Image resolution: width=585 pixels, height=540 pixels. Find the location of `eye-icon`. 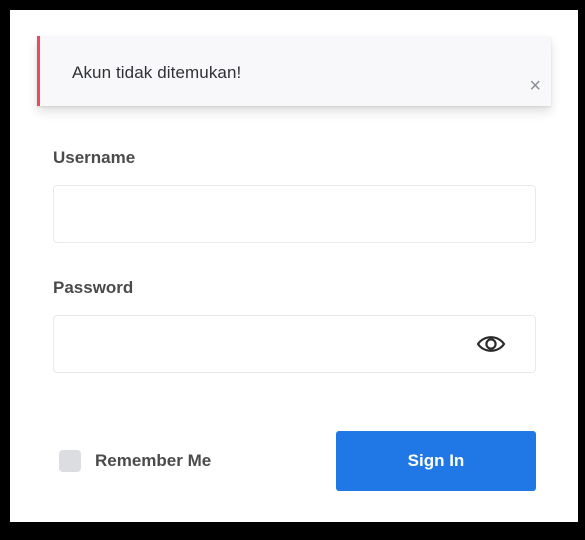

eye-icon is located at coordinates (491, 344).